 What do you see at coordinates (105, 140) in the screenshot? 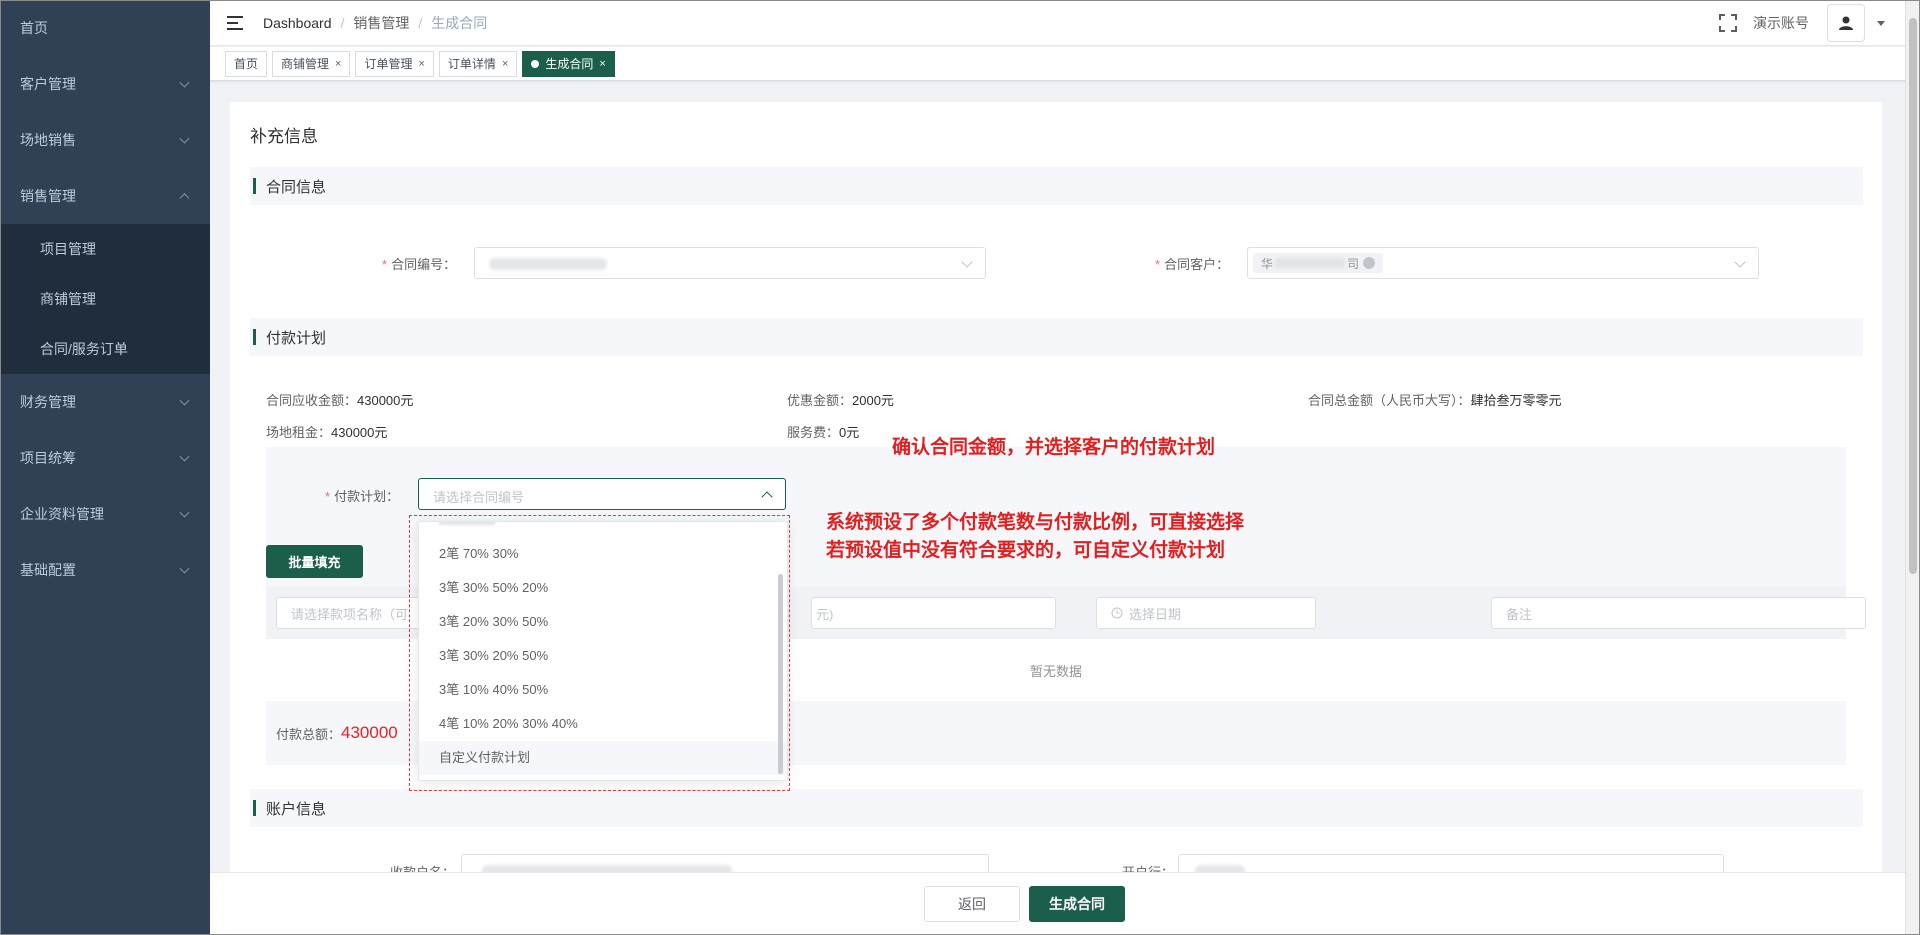
I see `sidebar-item-venue-sales: 场地销售` at bounding box center [105, 140].